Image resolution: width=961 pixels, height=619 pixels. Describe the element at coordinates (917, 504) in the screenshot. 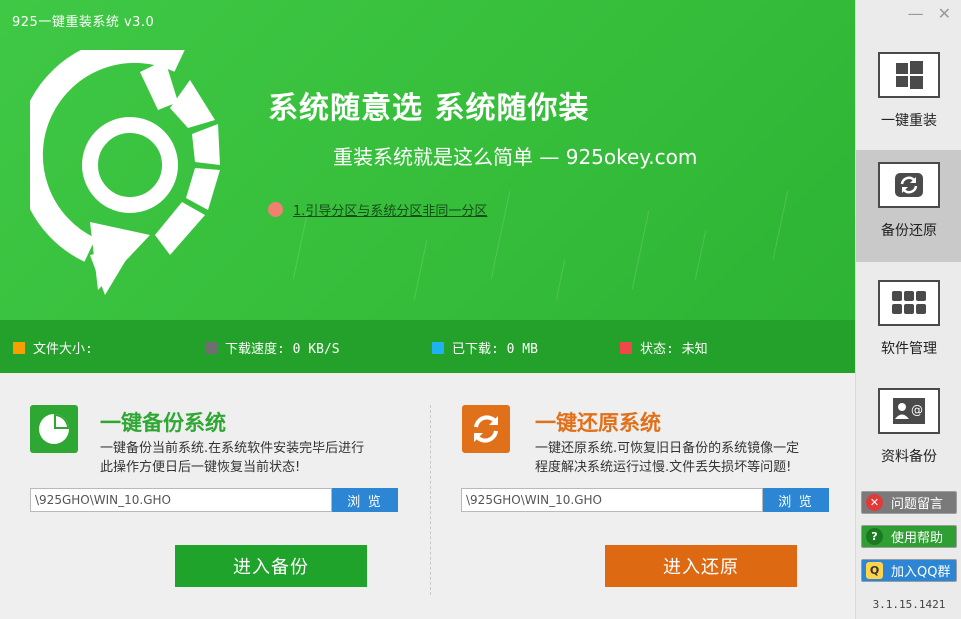

I see `feedback-label: 问题留言` at that location.